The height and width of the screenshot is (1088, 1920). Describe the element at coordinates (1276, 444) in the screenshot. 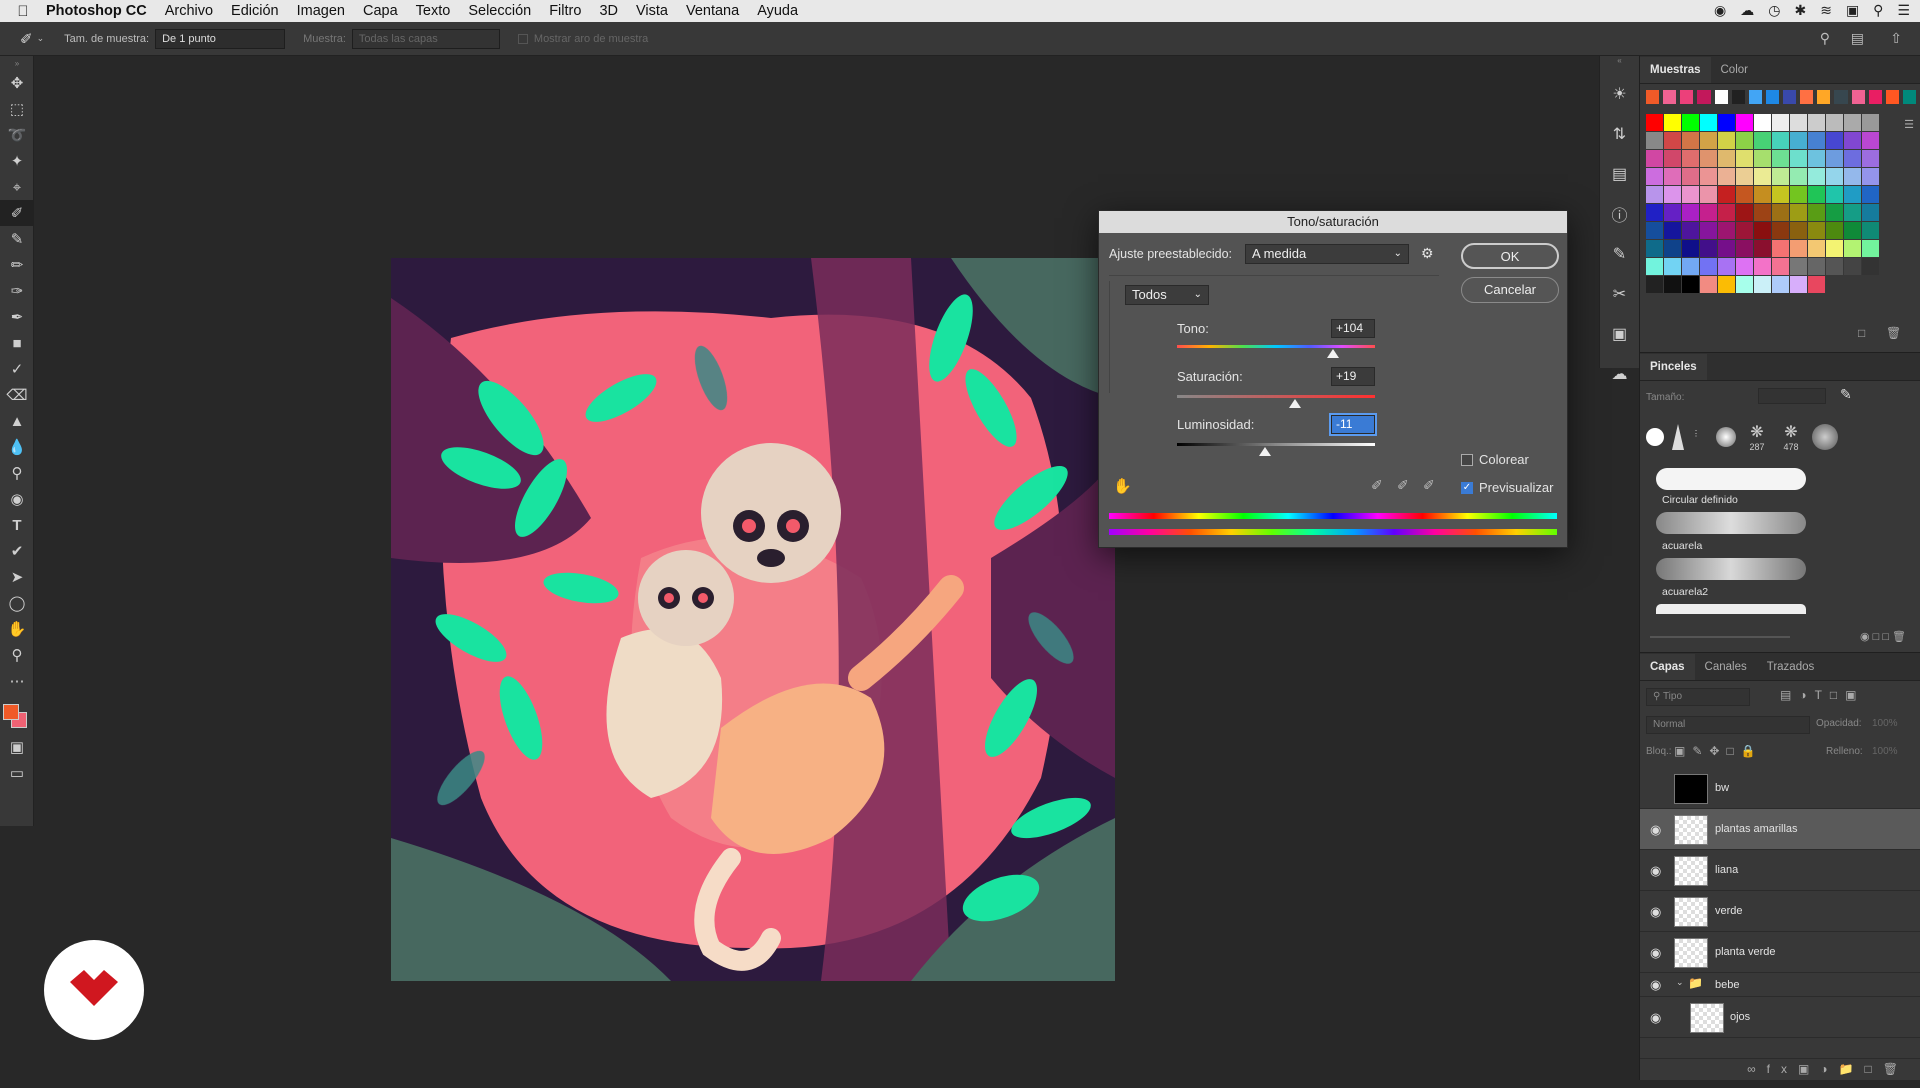

I see `lightness-slider-track` at that location.